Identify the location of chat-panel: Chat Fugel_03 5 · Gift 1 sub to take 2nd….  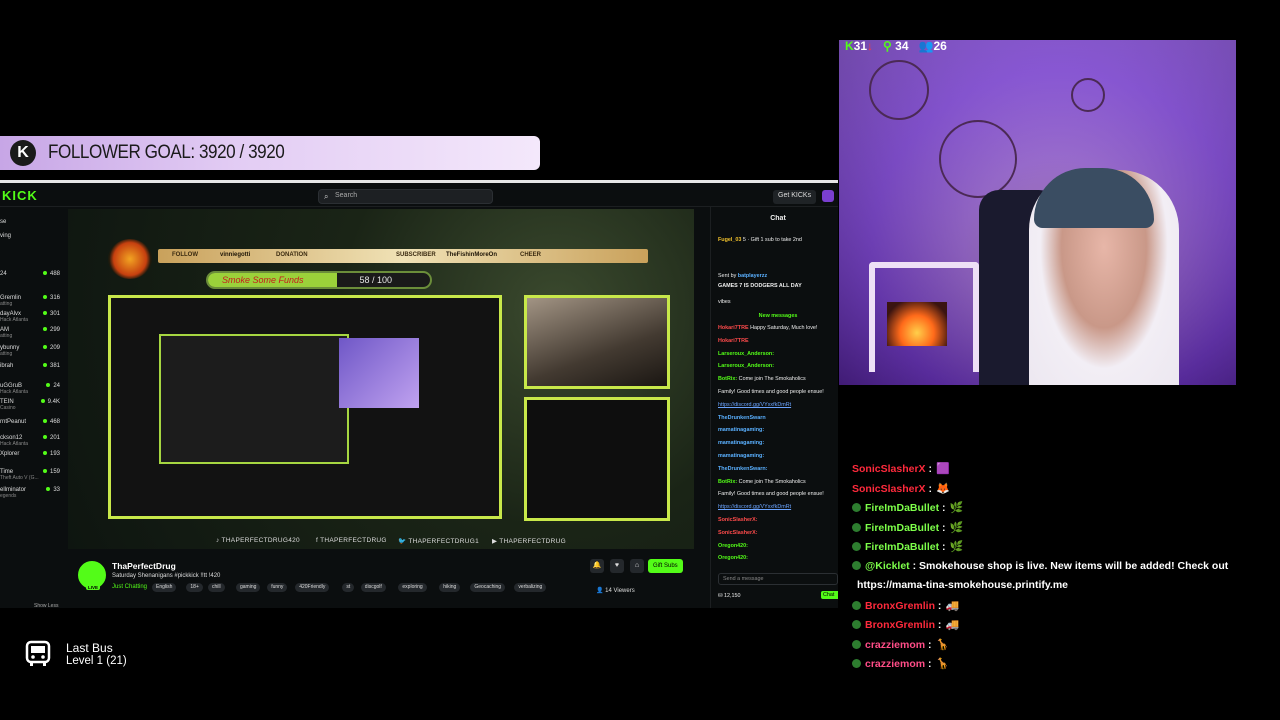
(774, 407).